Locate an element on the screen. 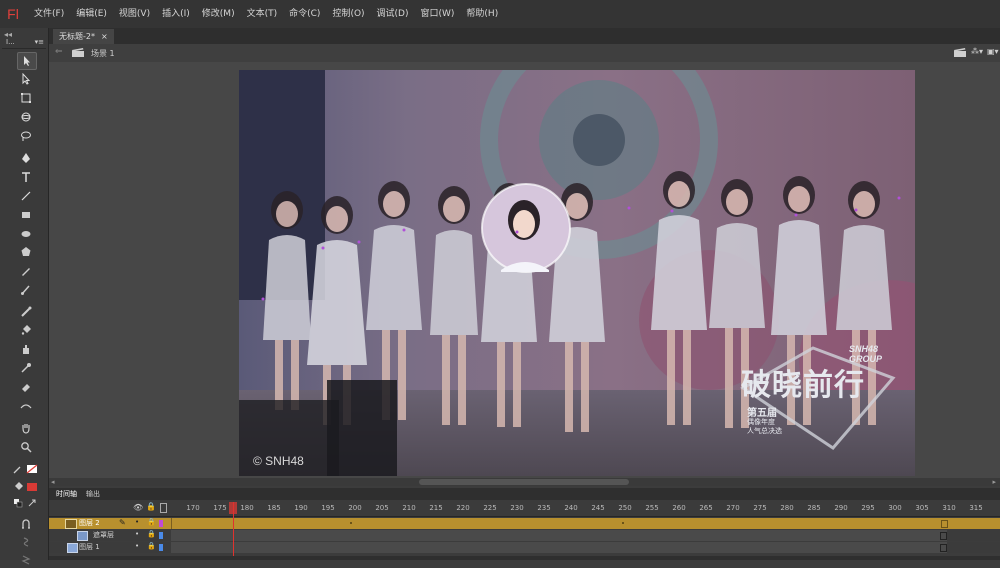  timeline-footer is located at coordinates (524, 558).